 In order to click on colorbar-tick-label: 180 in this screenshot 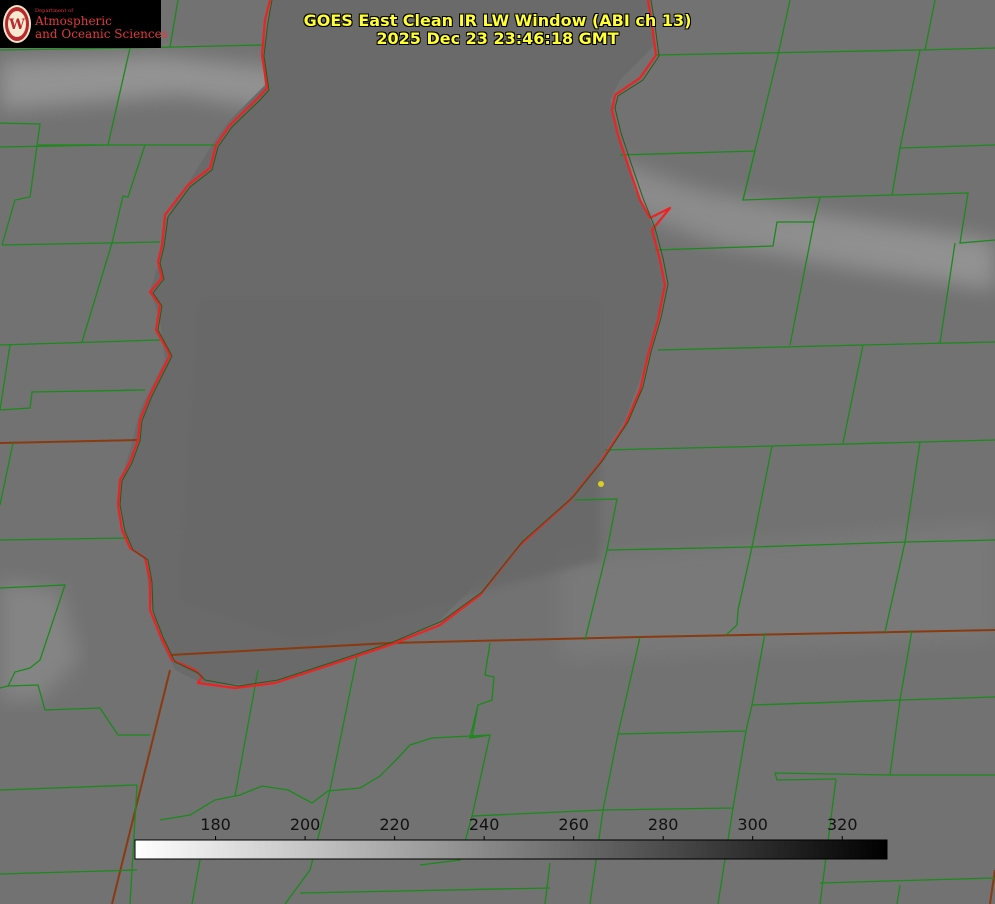, I will do `click(215, 824)`.